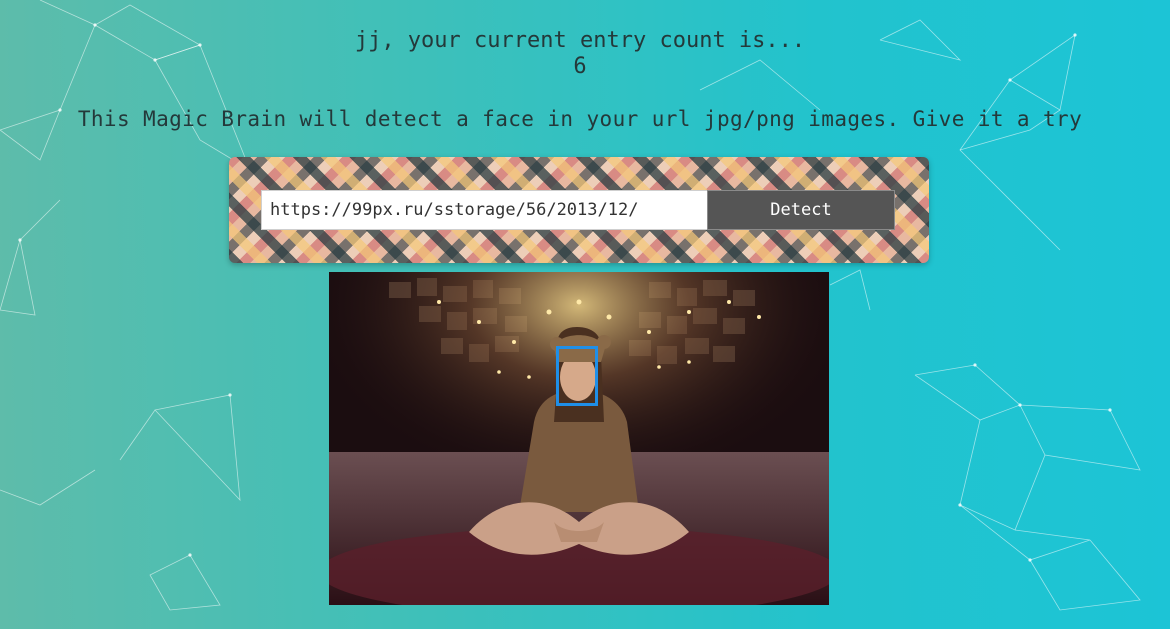 The image size is (1170, 629). What do you see at coordinates (577, 376) in the screenshot?
I see `face-bounding-box` at bounding box center [577, 376].